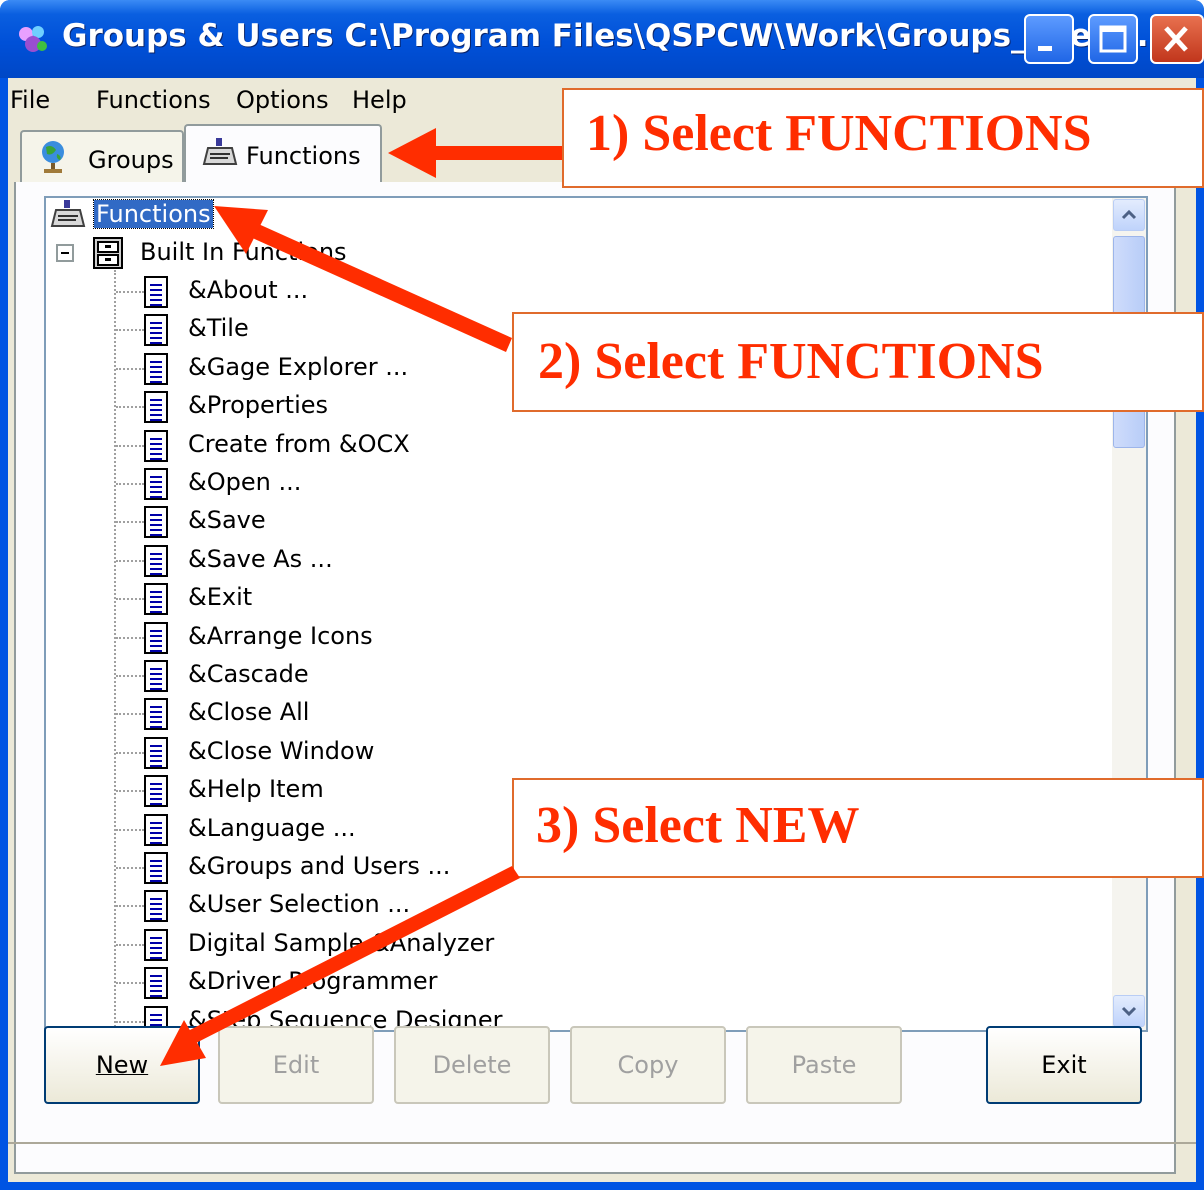 Image resolution: width=1204 pixels, height=1190 pixels. I want to click on tree-group-label: Built In Functions, so click(243, 252).